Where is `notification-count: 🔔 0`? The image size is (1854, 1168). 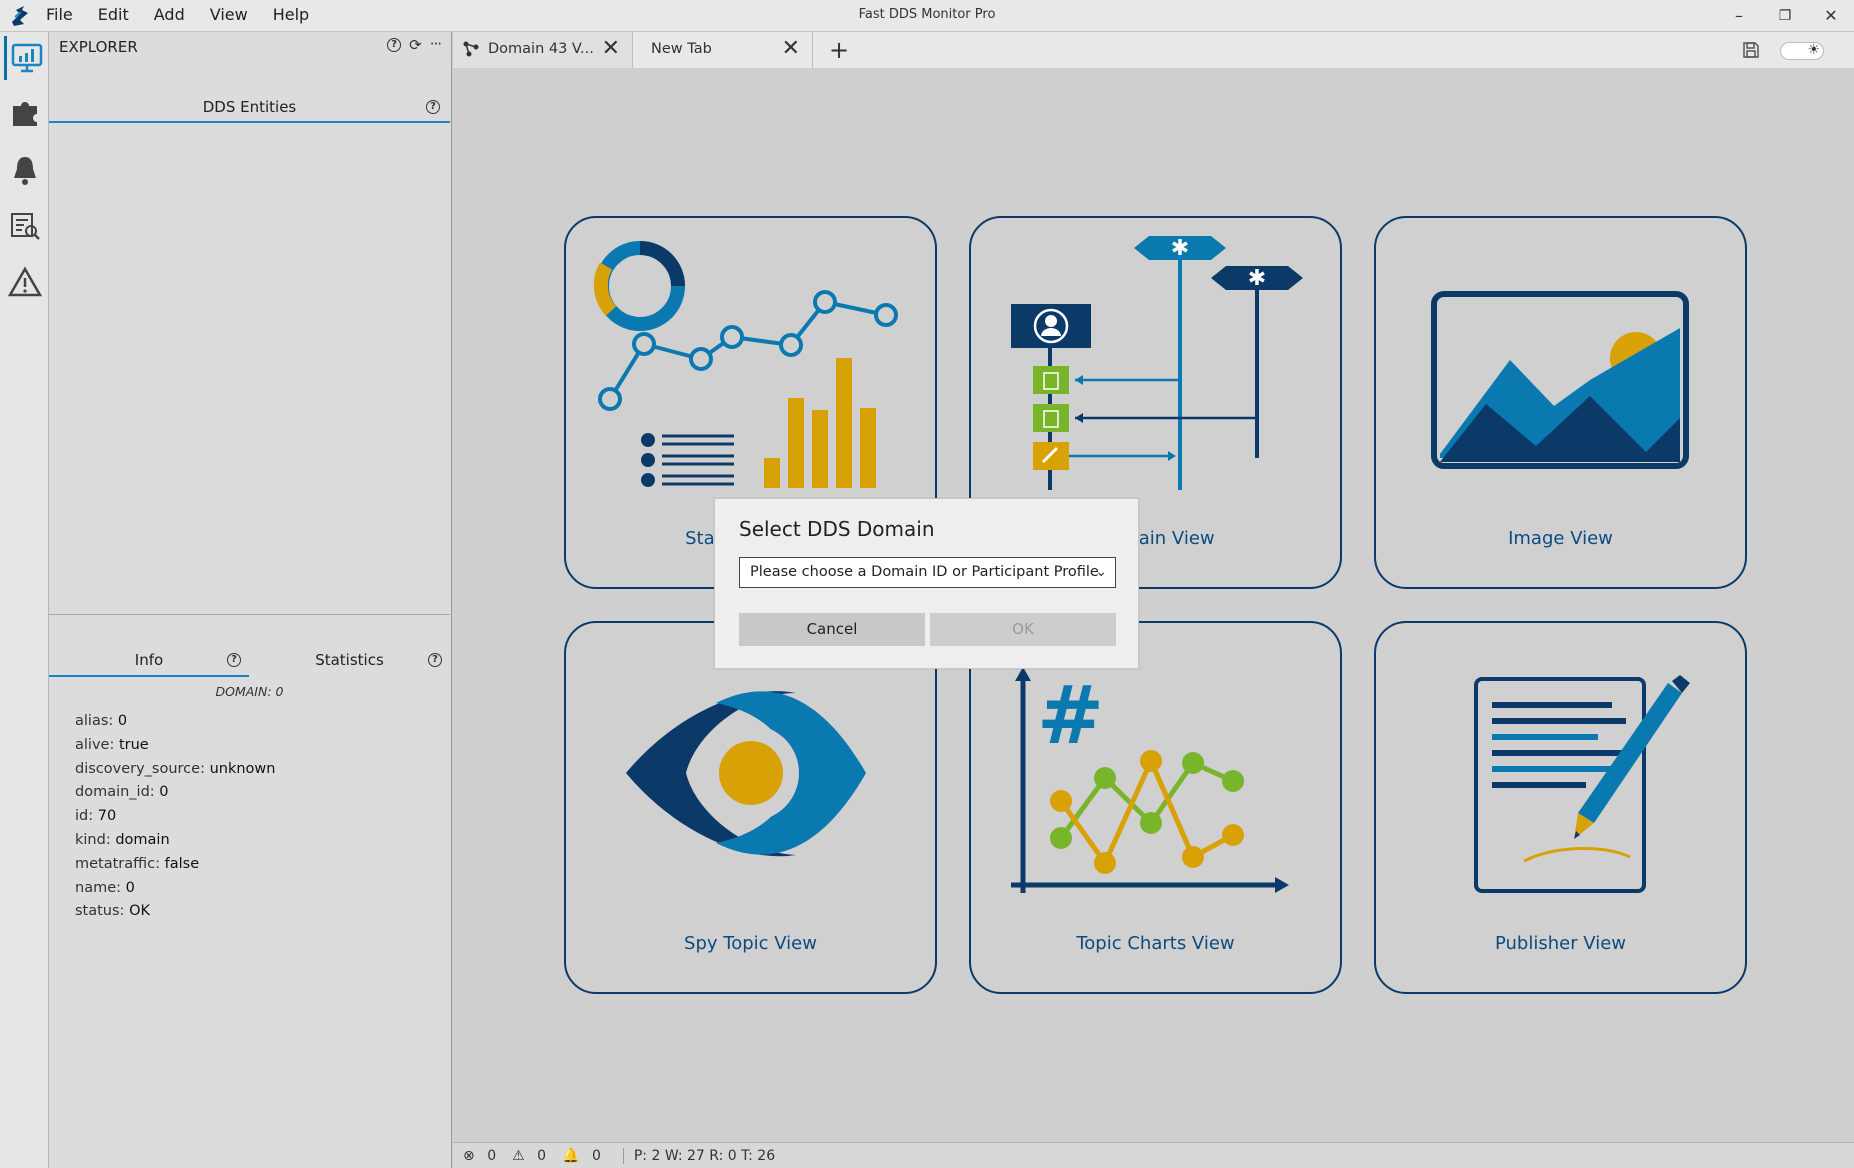
notification-count: 🔔 0 is located at coordinates (585, 1156).